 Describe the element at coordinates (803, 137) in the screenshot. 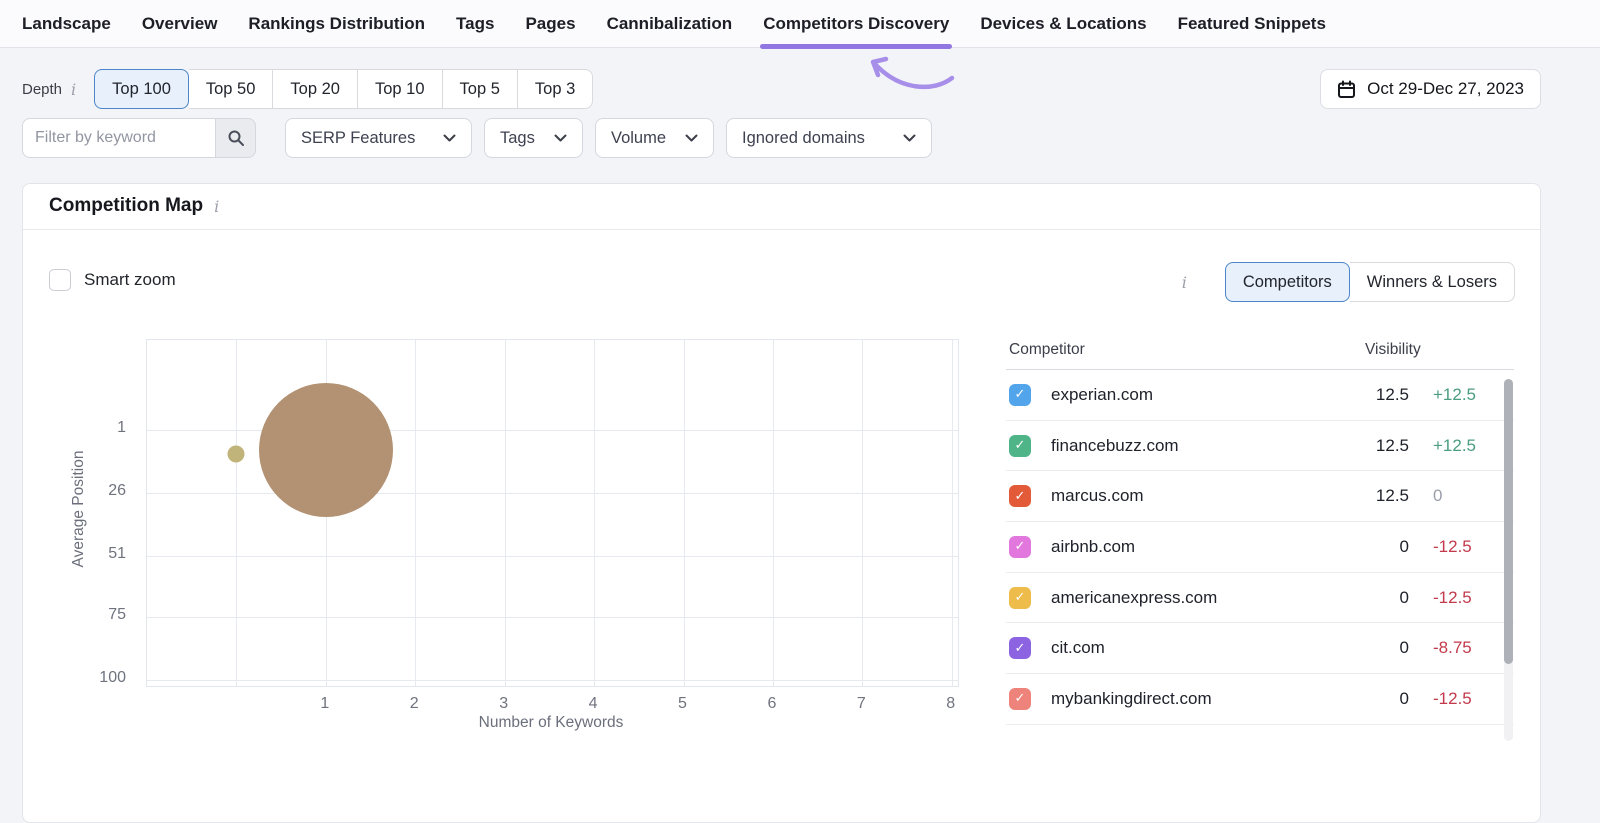

I see `filter-dropdown-label: Ignored domains` at that location.